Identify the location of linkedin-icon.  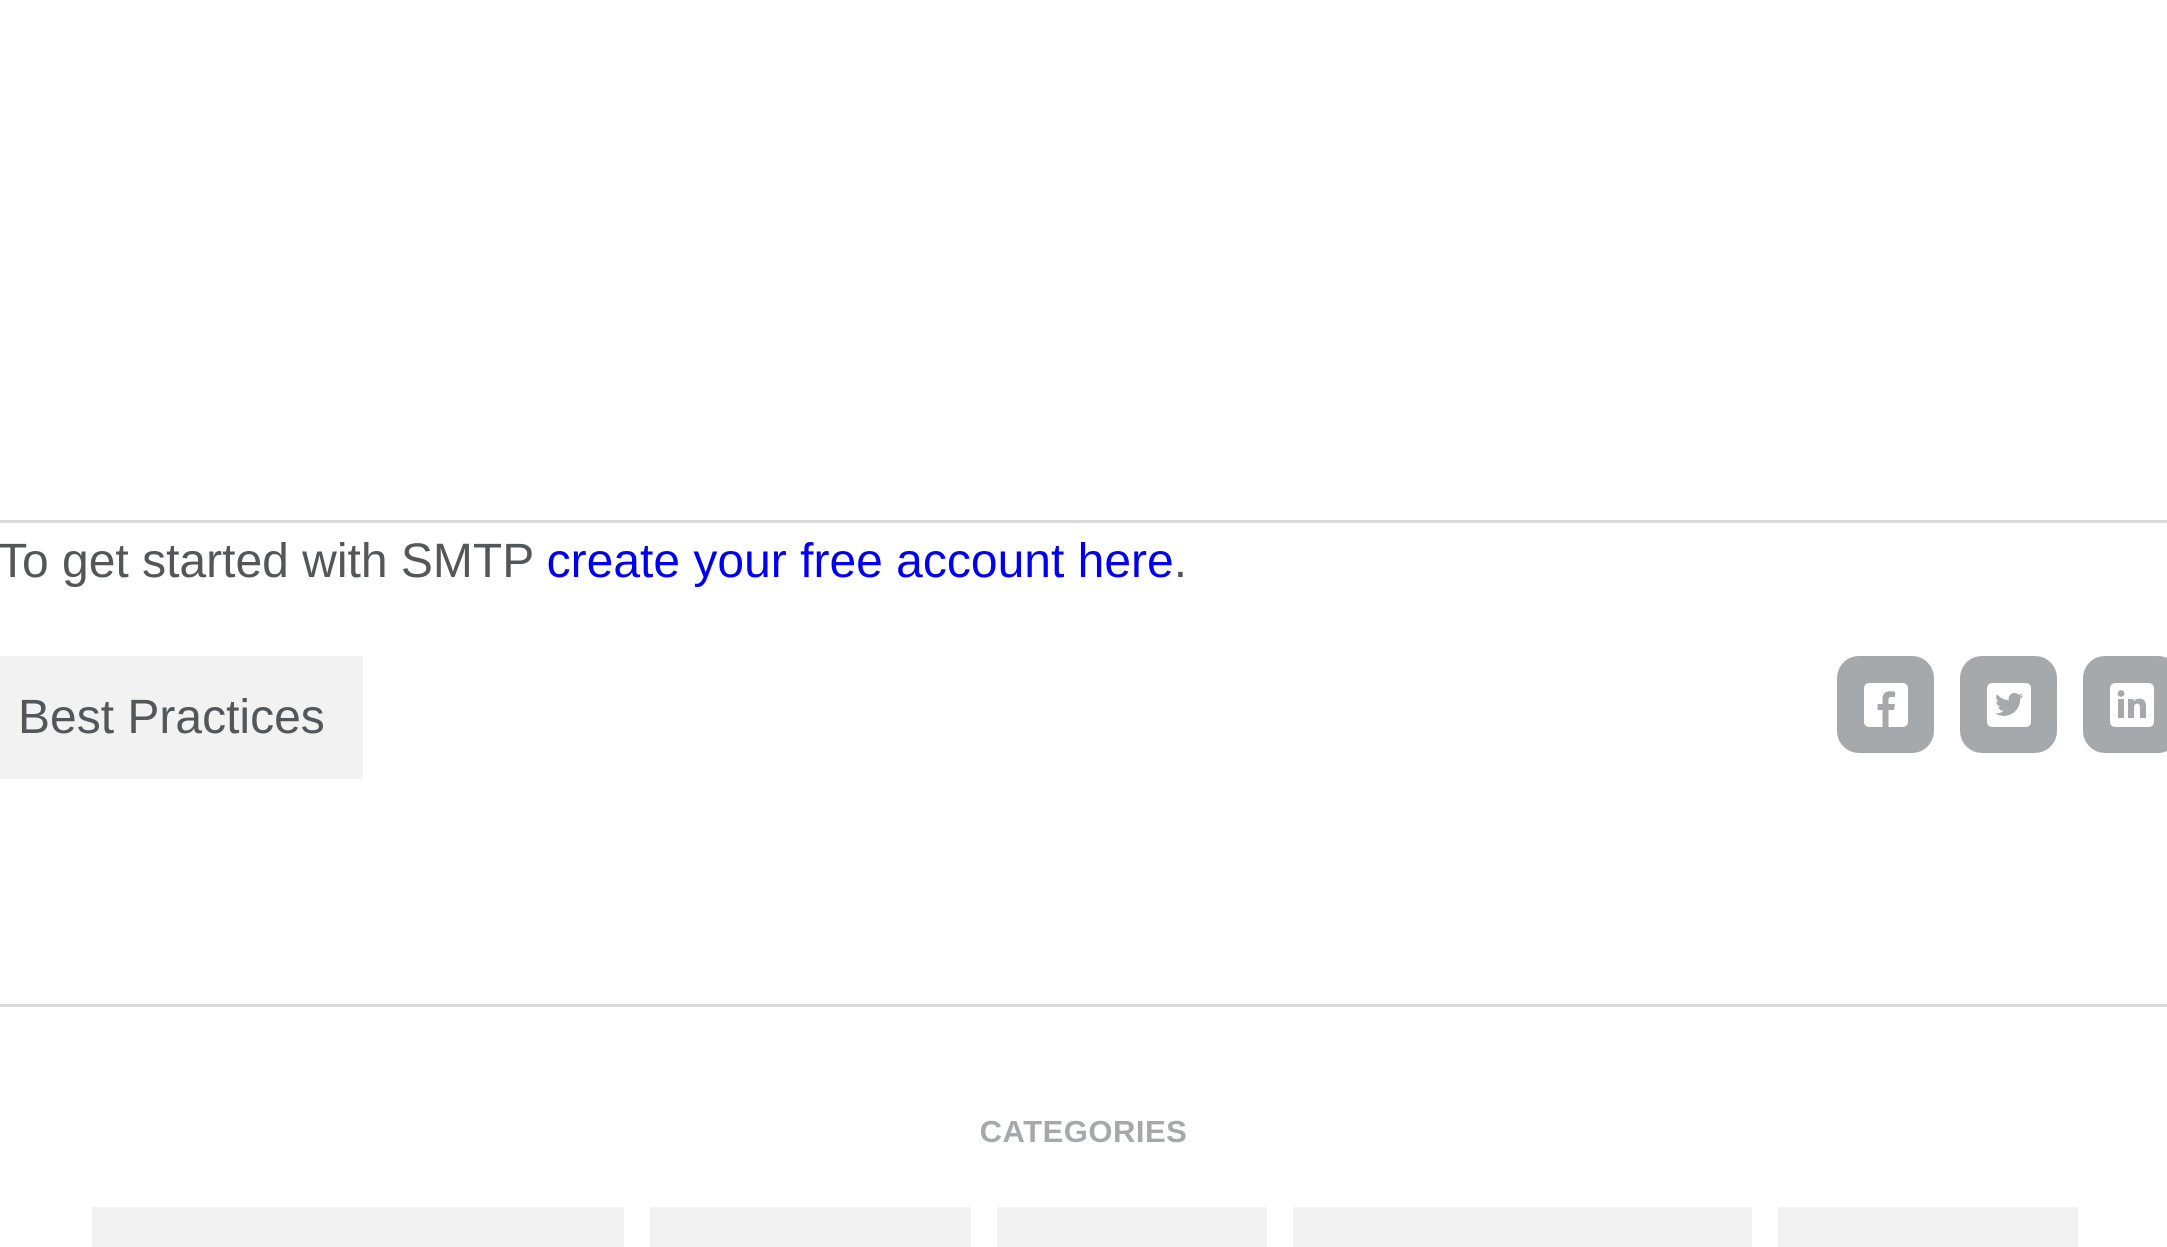
(2131, 704).